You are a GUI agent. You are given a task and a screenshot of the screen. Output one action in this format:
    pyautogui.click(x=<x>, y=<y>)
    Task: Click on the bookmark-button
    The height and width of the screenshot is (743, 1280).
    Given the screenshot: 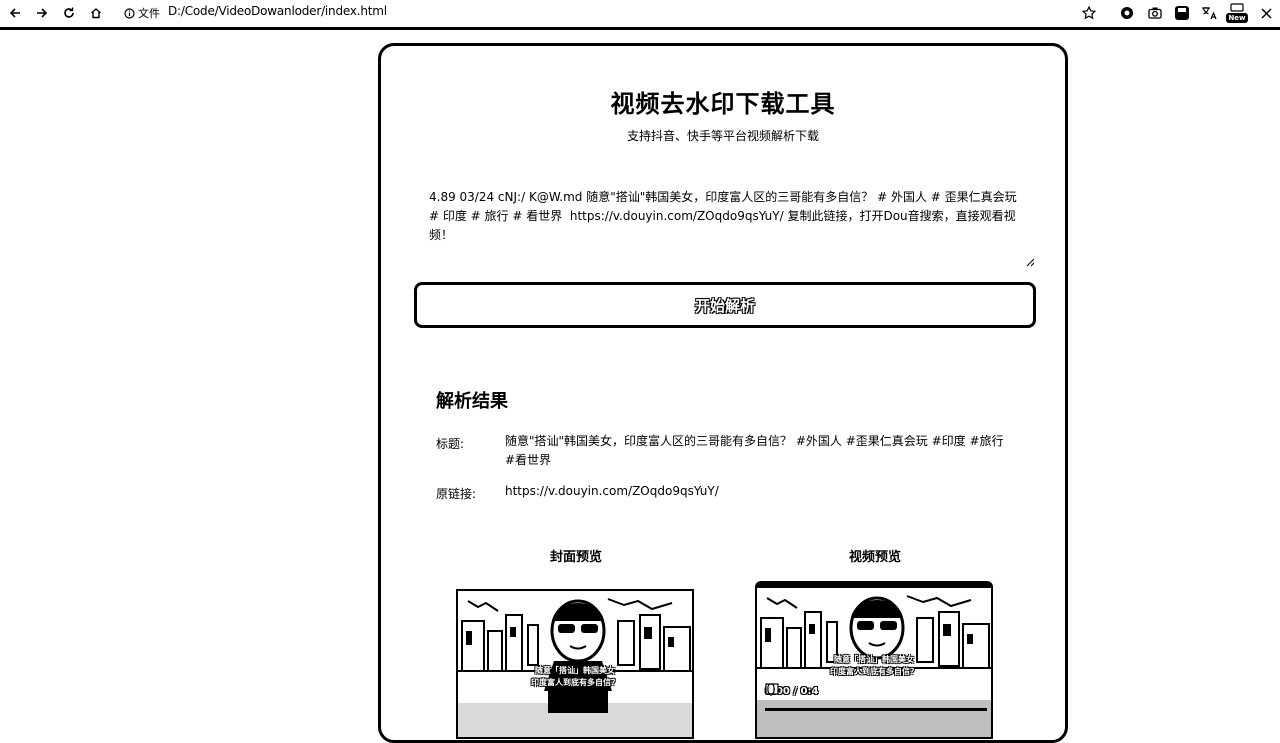 What is the action you would take?
    pyautogui.click(x=1089, y=13)
    